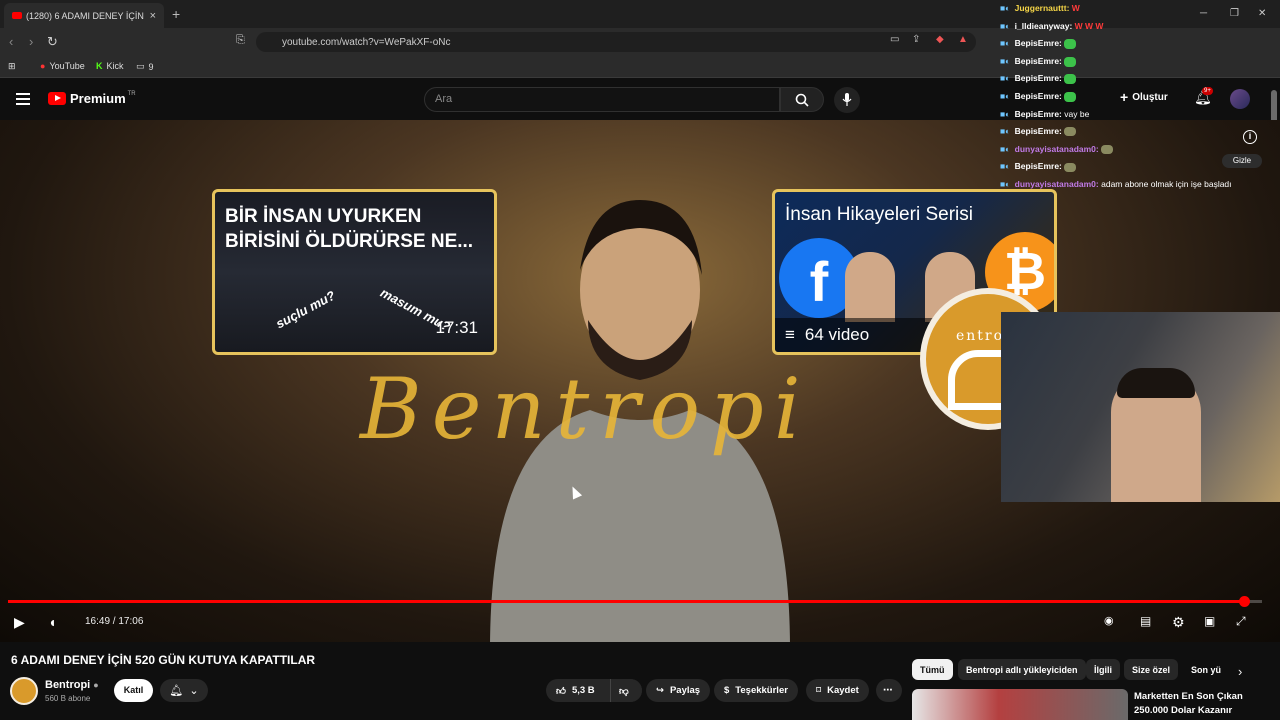 This screenshot has width=1280, height=720. I want to click on bookmark-folder: ▭ 9, so click(145, 66).